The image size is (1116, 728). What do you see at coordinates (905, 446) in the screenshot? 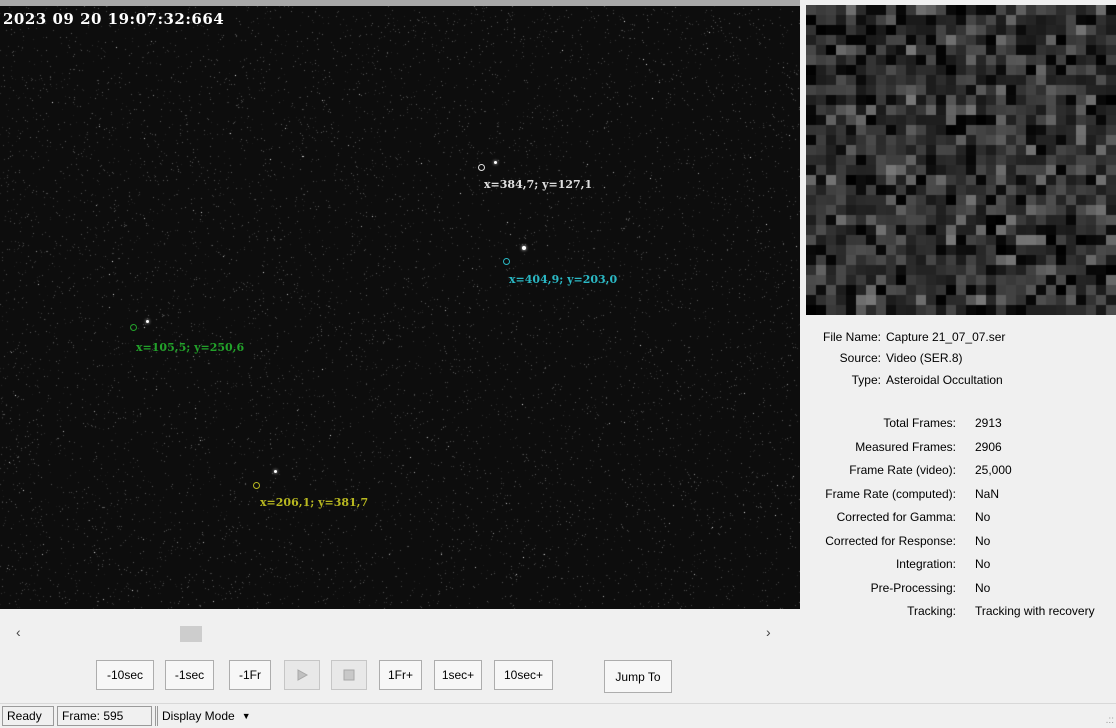
I see `info-stat-label: Measured Frames:` at bounding box center [905, 446].